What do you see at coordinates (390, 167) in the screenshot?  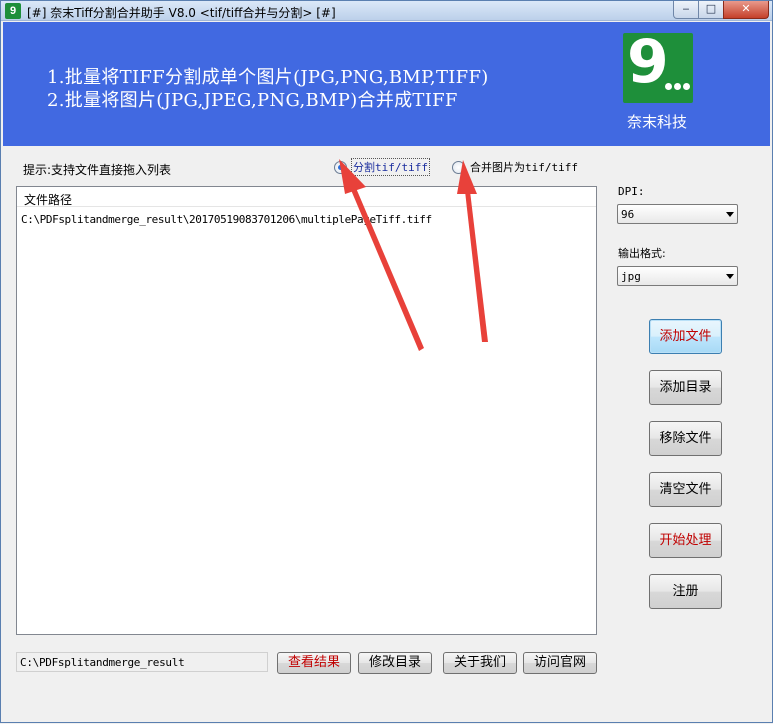 I see `split-mode-label: 分割tif/tiff` at bounding box center [390, 167].